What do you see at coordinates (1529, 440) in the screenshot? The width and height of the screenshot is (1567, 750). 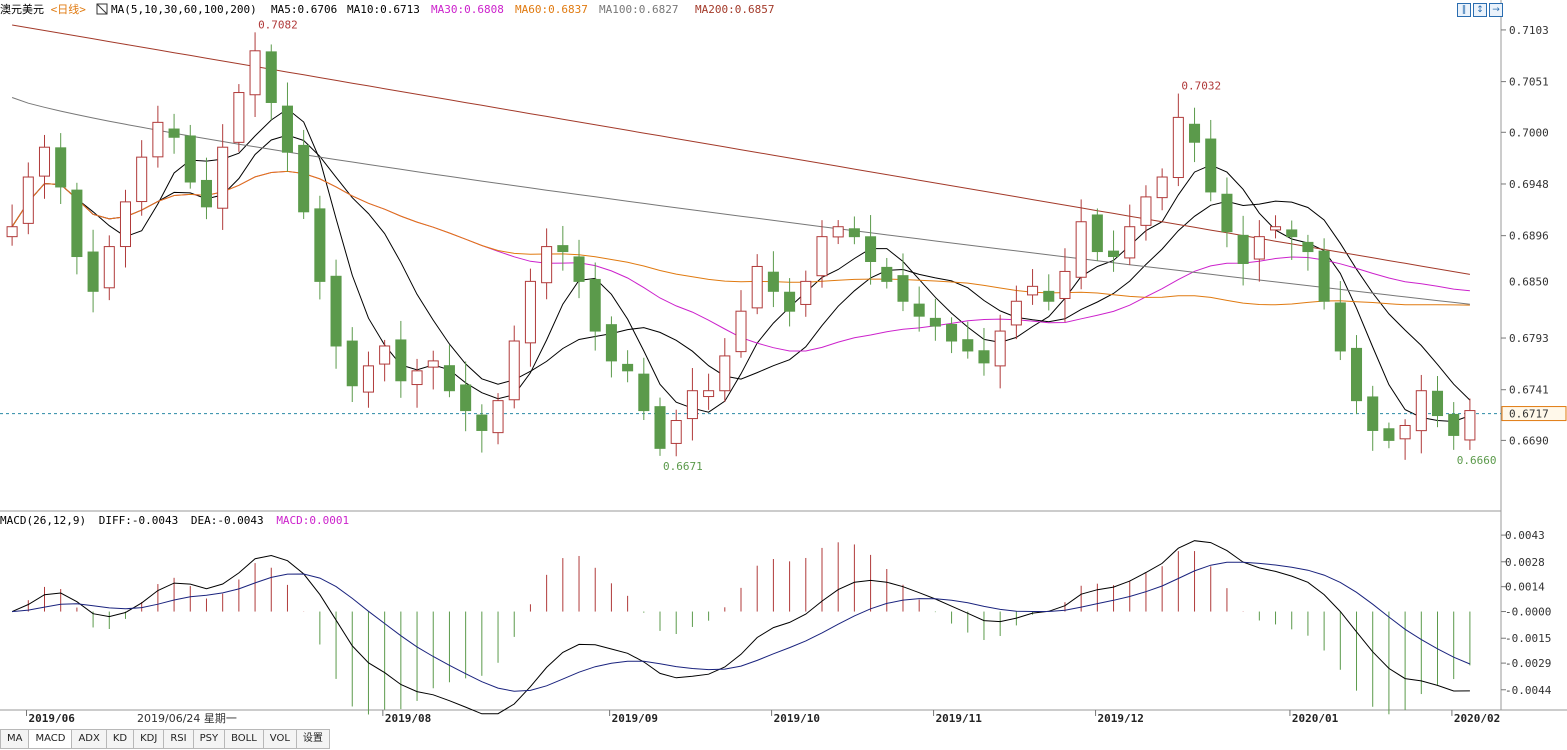 I see `price-tick-label: 0.6690` at bounding box center [1529, 440].